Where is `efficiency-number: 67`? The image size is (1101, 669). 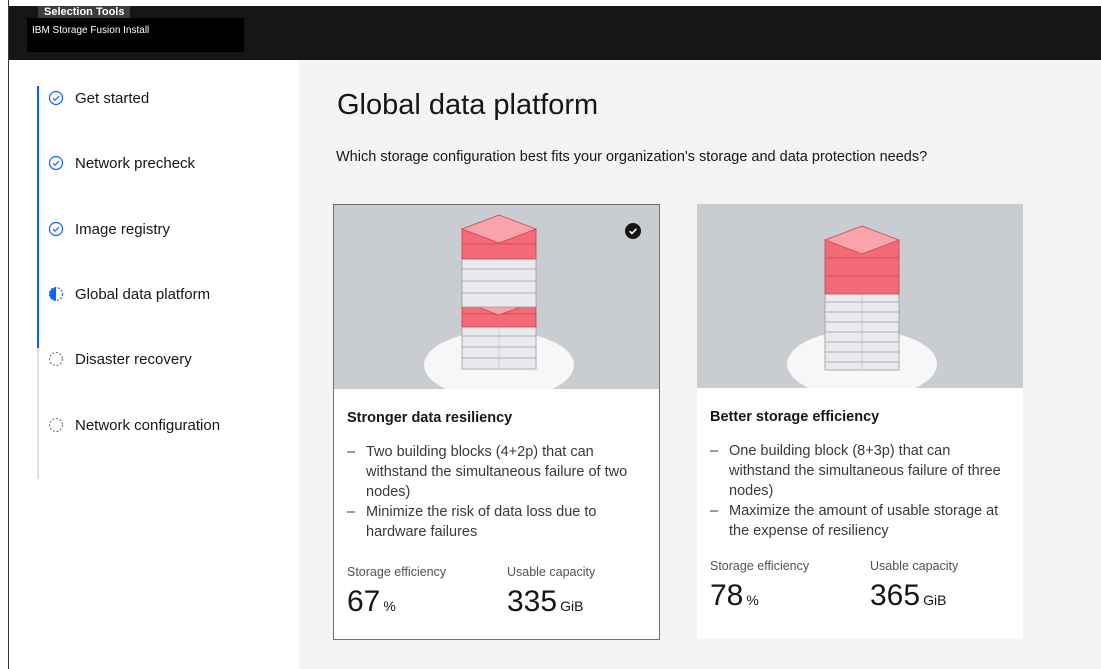 efficiency-number: 67 is located at coordinates (364, 601).